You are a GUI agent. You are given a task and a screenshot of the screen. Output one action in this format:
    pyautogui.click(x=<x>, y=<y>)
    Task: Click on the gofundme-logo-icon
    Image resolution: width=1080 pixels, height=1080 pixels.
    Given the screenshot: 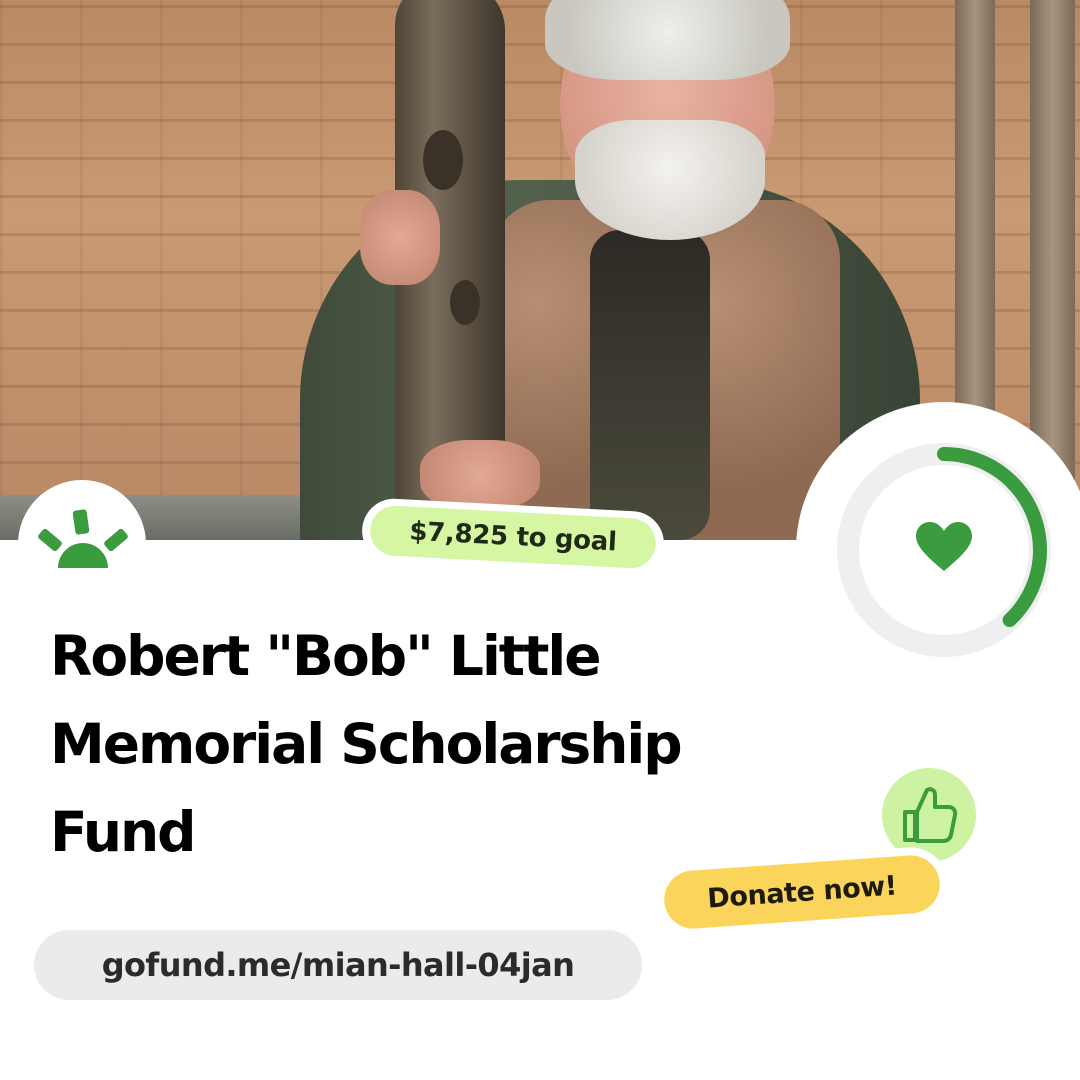 What is the action you would take?
    pyautogui.click(x=83, y=538)
    